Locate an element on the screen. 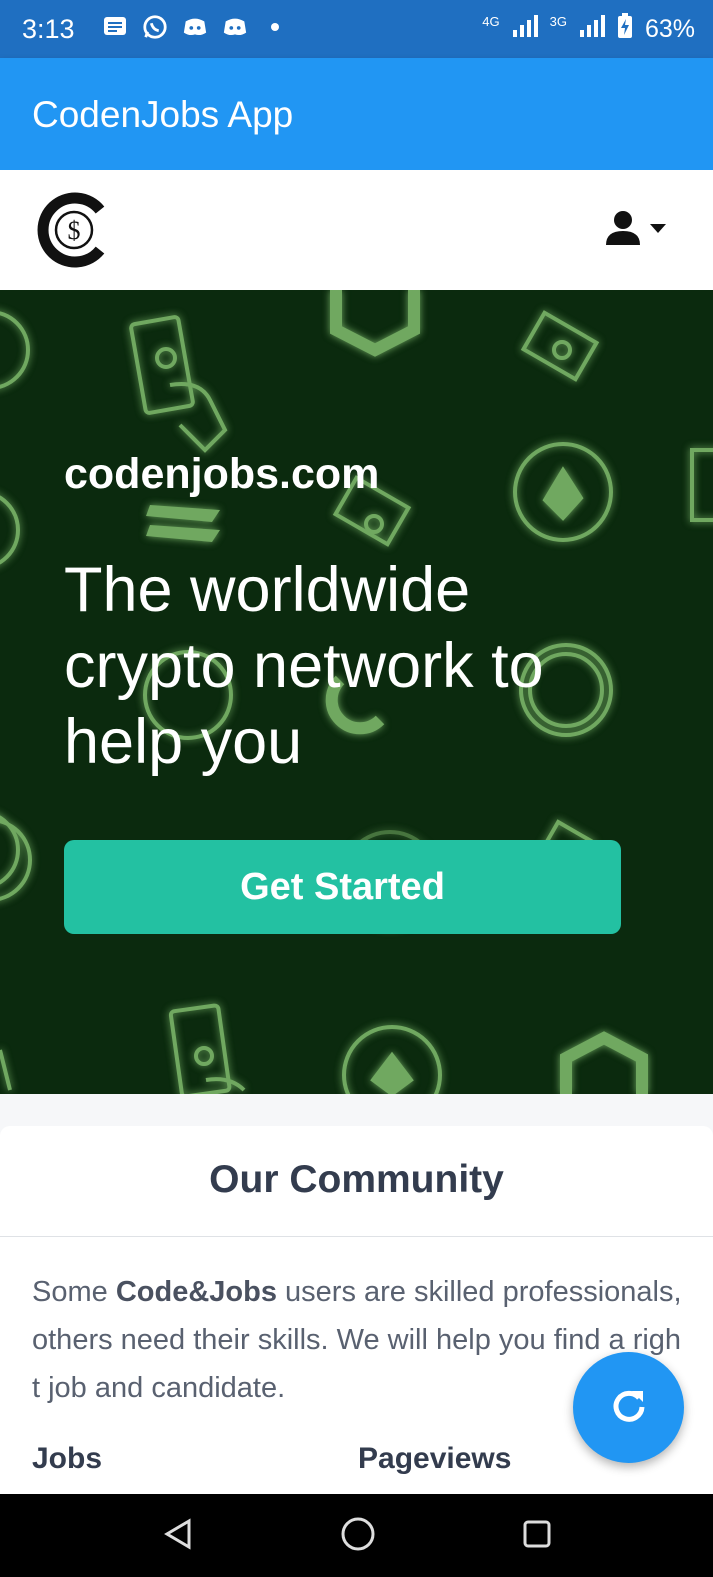 The width and height of the screenshot is (713, 1577). battery-percent: 63% is located at coordinates (669, 29).